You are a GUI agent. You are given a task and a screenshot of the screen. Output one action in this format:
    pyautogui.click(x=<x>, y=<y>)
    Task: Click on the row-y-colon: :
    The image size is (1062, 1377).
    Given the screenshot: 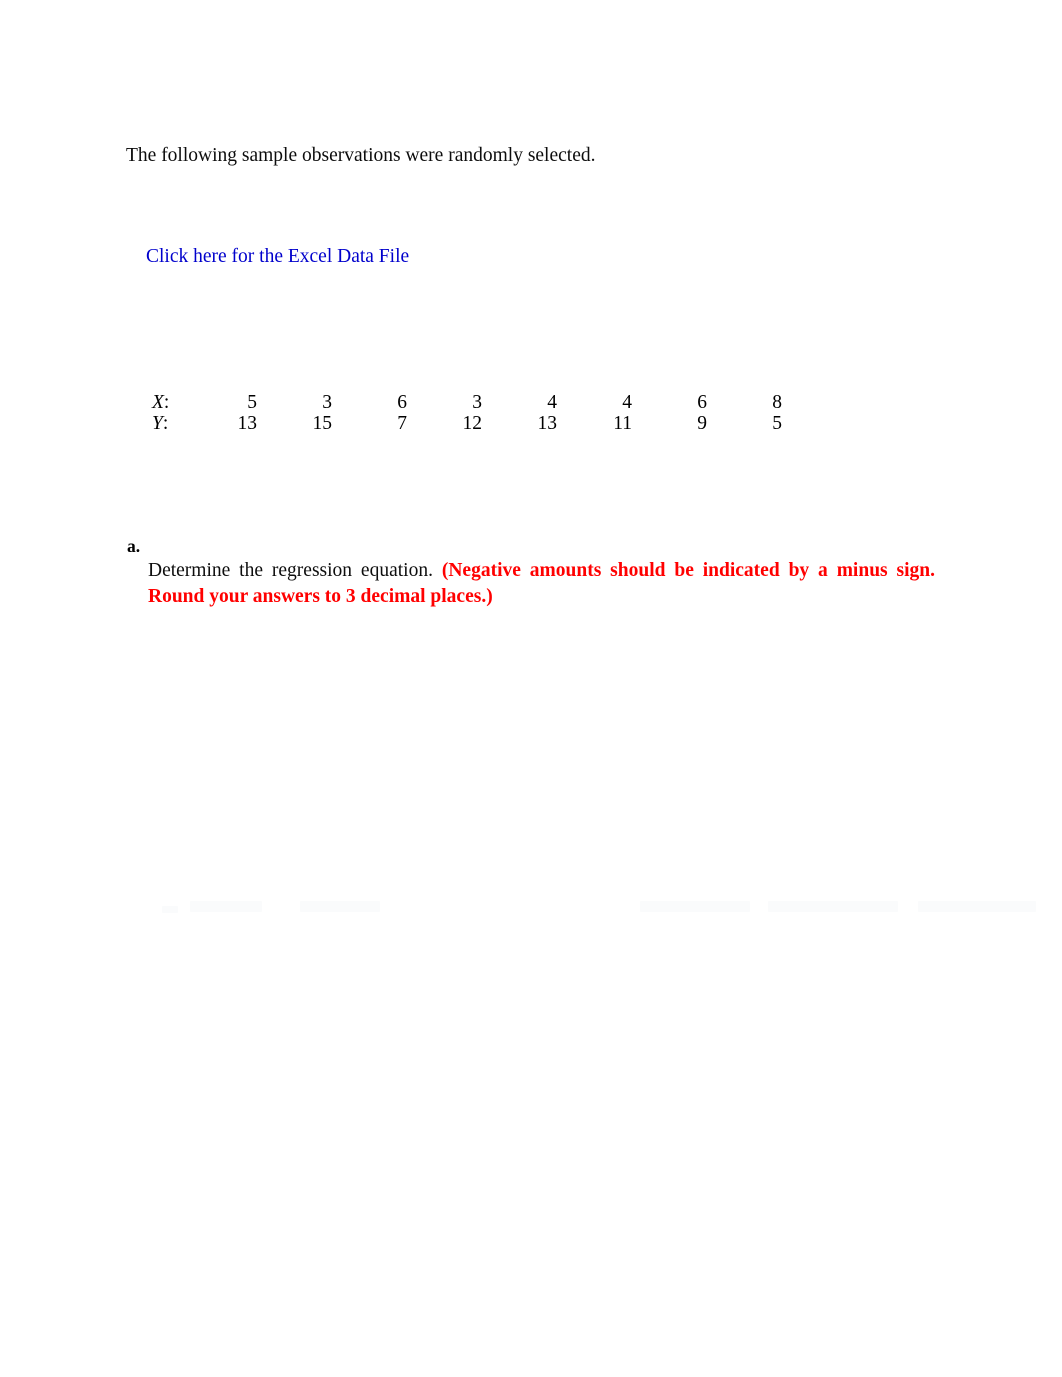 What is the action you would take?
    pyautogui.click(x=165, y=423)
    